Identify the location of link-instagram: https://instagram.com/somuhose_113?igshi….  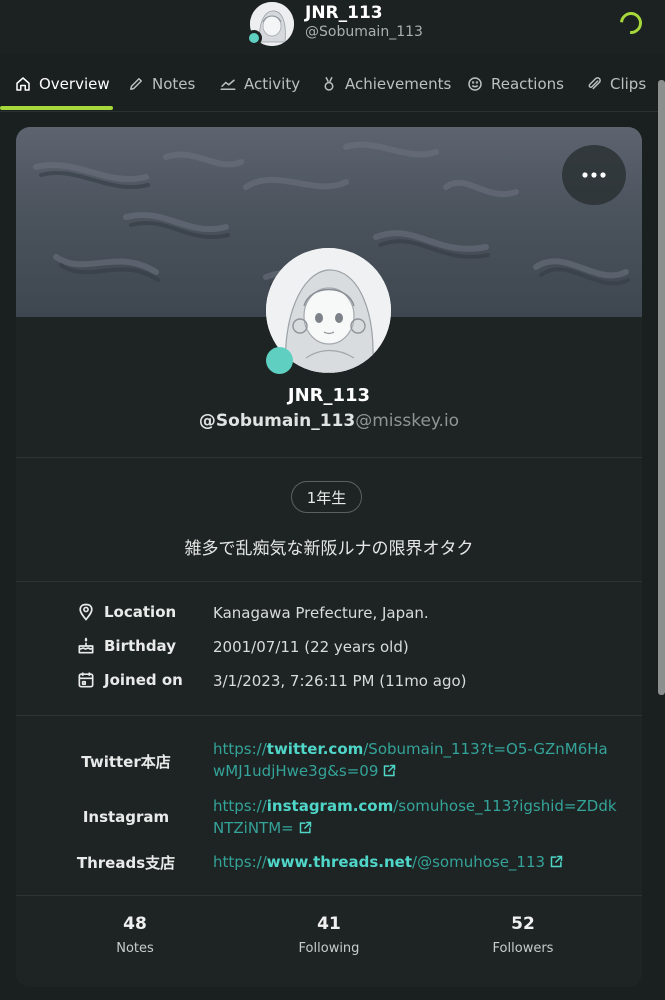
(415, 817).